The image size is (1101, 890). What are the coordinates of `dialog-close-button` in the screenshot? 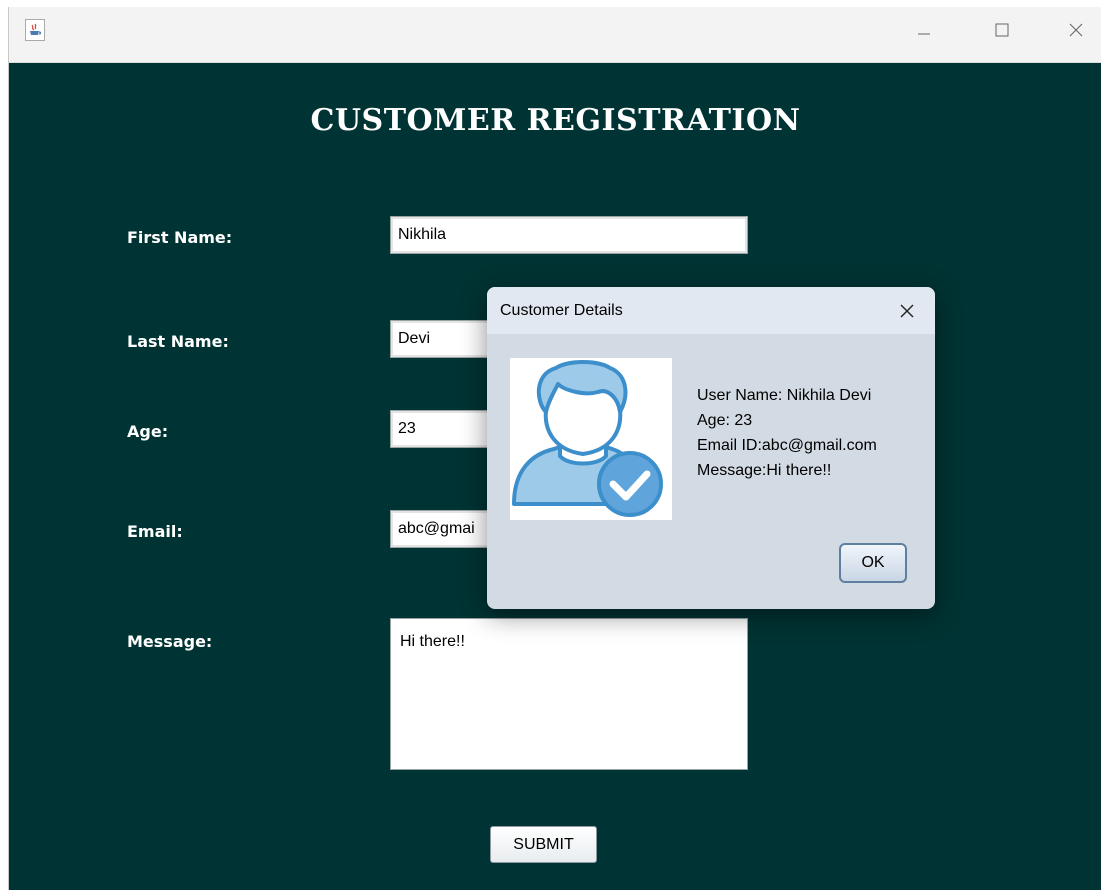 It's located at (907, 311).